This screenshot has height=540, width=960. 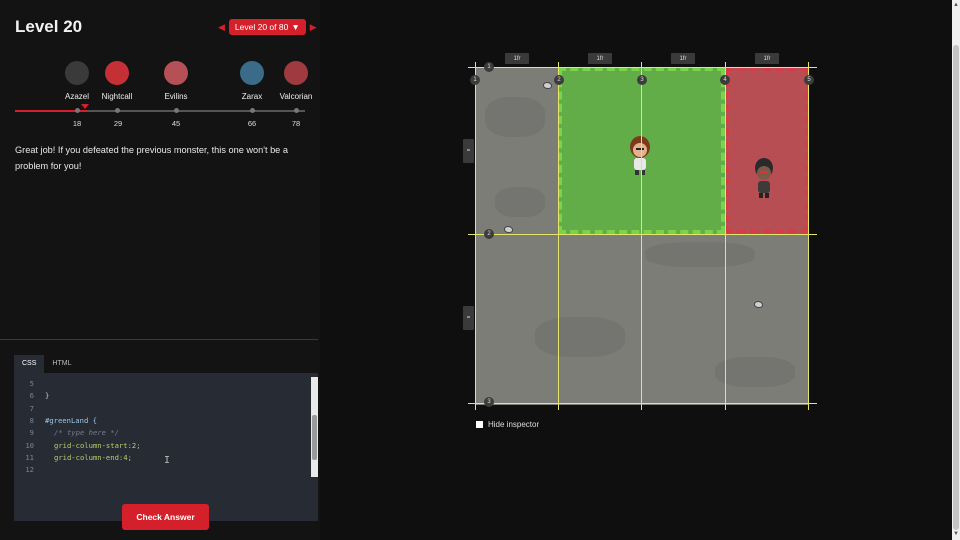 I want to click on code-line: 5, so click(x=29, y=383).